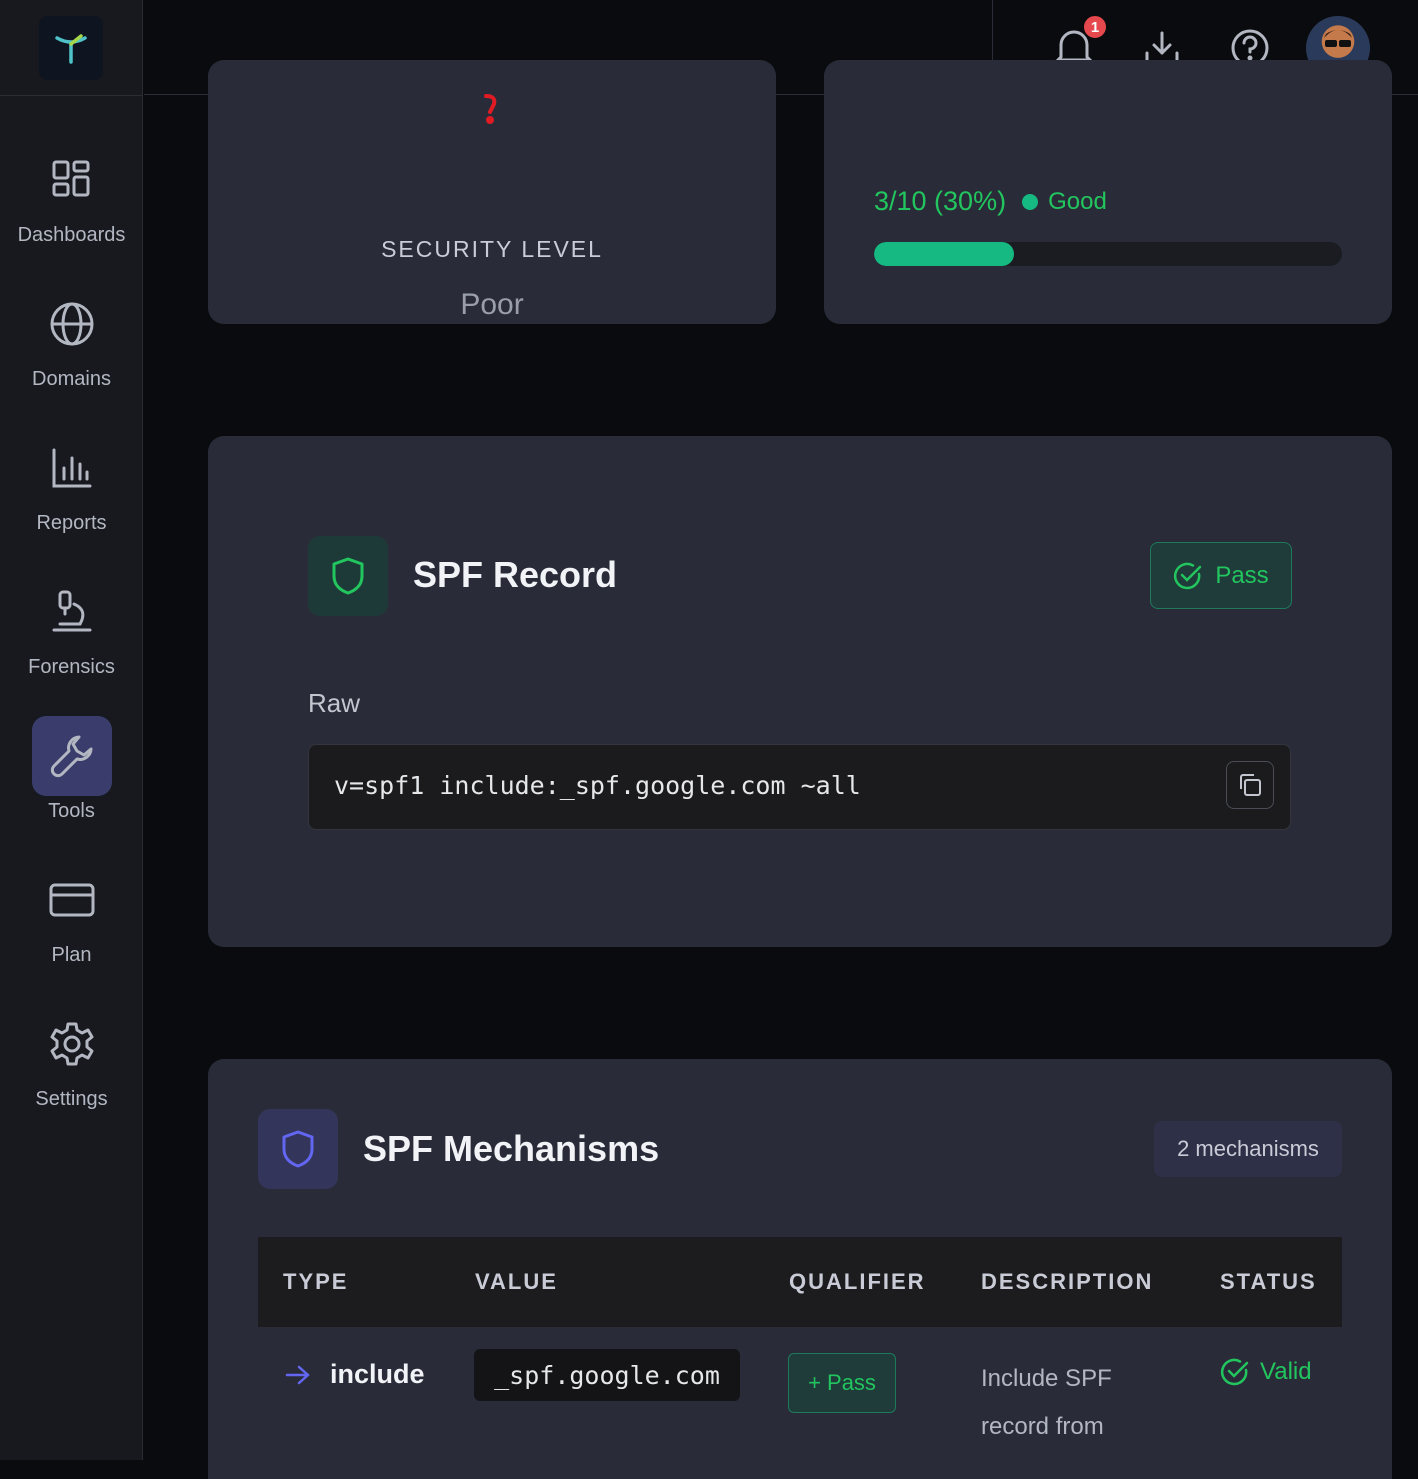 This screenshot has width=1418, height=1479. I want to click on security-level-card: SECURITY LEVEL Poor, so click(492, 192).